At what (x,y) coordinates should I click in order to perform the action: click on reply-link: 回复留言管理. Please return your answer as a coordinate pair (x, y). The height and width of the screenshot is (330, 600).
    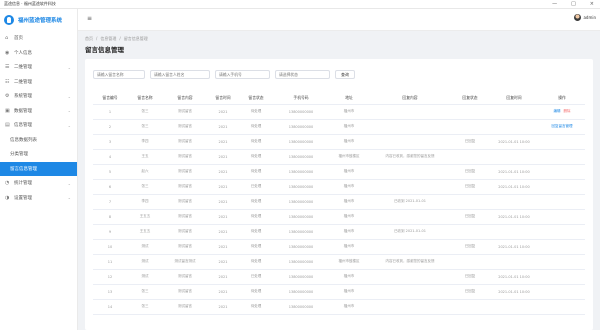
    Looking at the image, I should click on (562, 126).